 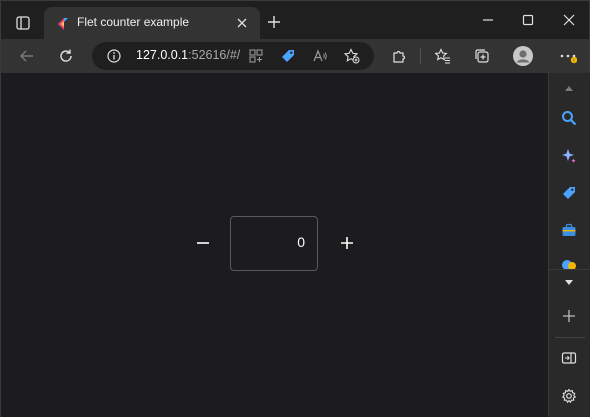 What do you see at coordinates (568, 56) in the screenshot?
I see `more-icon: !` at bounding box center [568, 56].